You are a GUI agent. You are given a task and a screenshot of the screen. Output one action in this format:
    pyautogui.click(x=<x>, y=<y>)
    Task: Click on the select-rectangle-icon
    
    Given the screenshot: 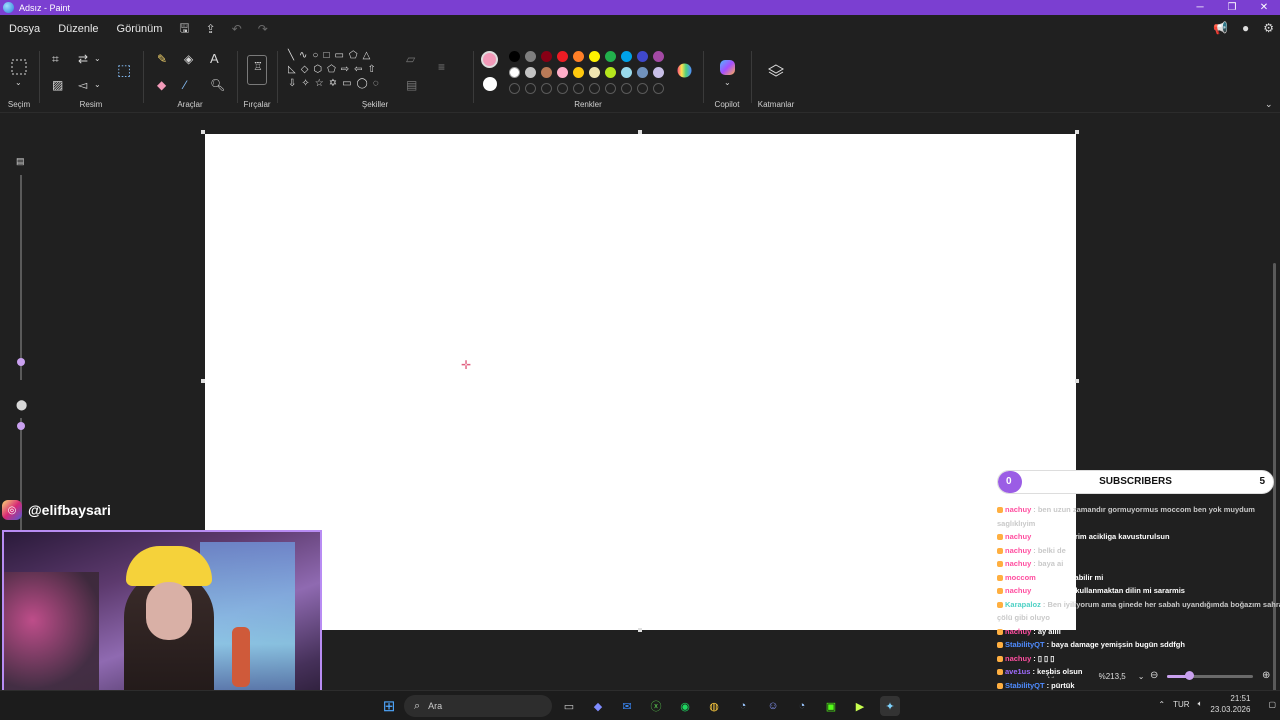 What is the action you would take?
    pyautogui.click(x=19, y=67)
    